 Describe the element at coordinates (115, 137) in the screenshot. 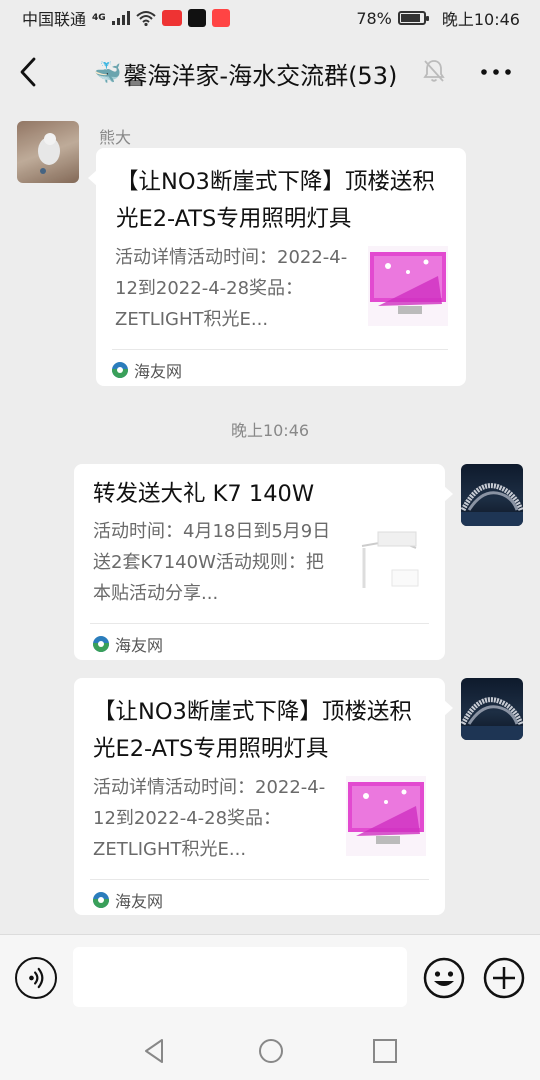

I see `sender-name: 熊大` at that location.